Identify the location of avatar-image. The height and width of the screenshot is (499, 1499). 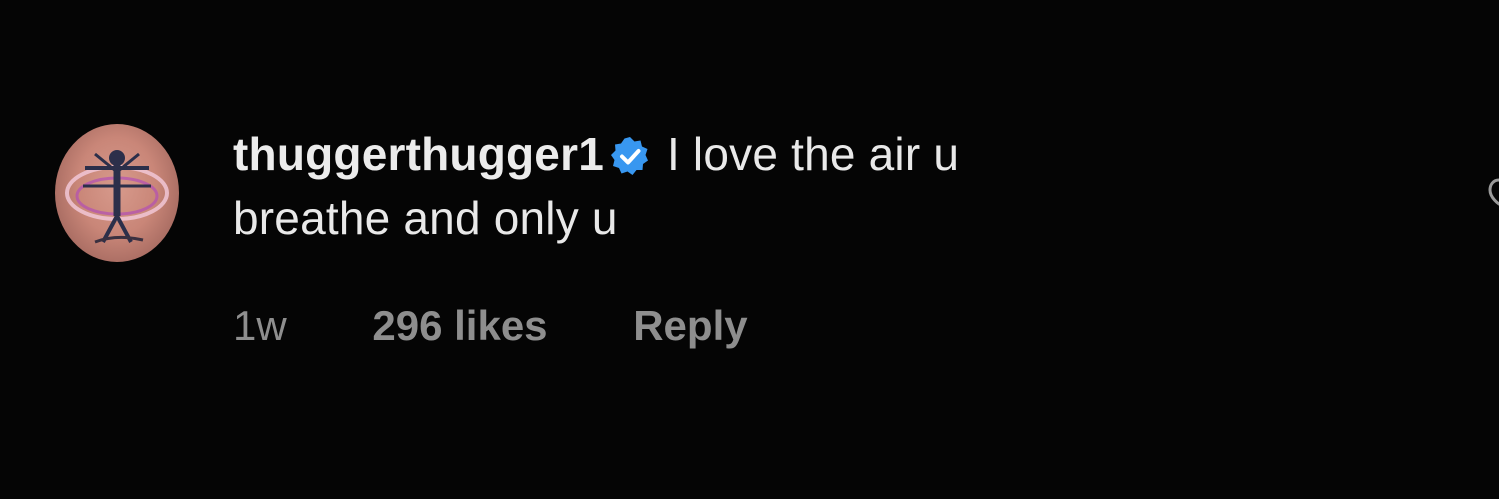
(117, 197).